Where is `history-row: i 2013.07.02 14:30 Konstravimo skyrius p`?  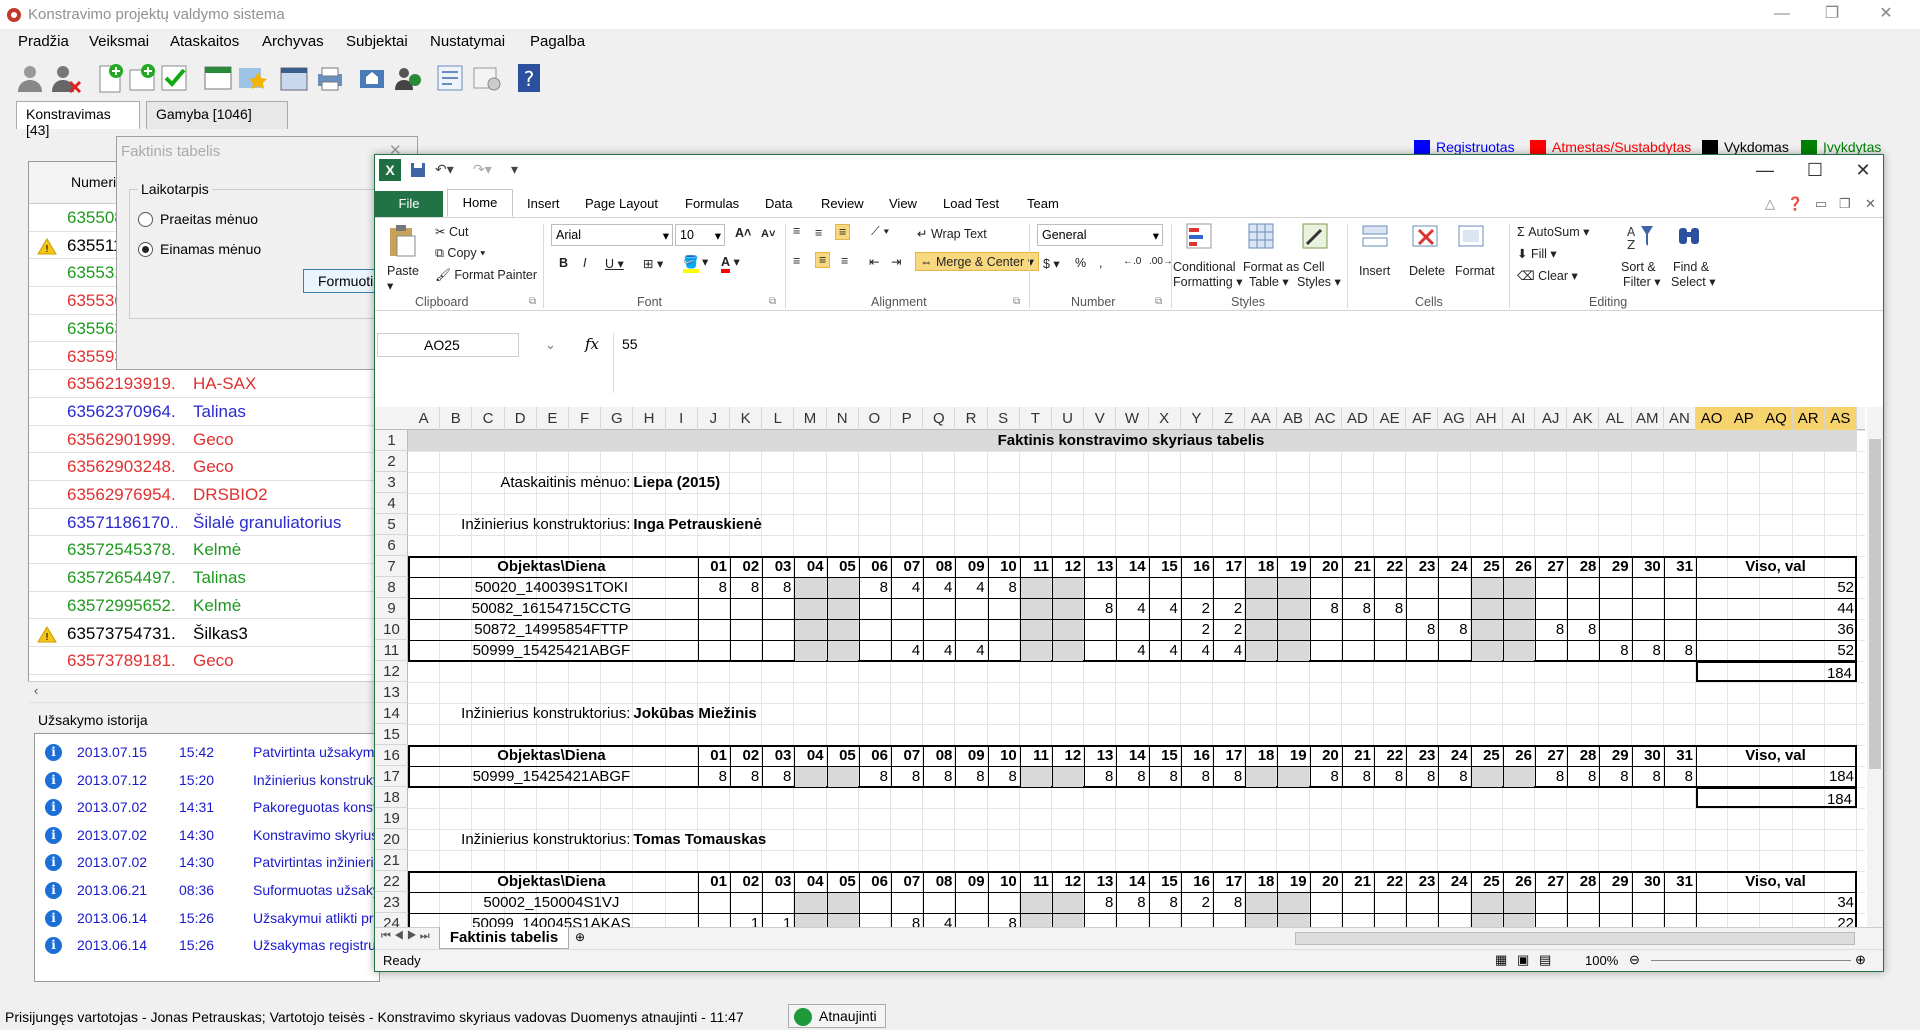 history-row: i 2013.07.02 14:30 Konstravimo skyrius p is located at coordinates (207, 835).